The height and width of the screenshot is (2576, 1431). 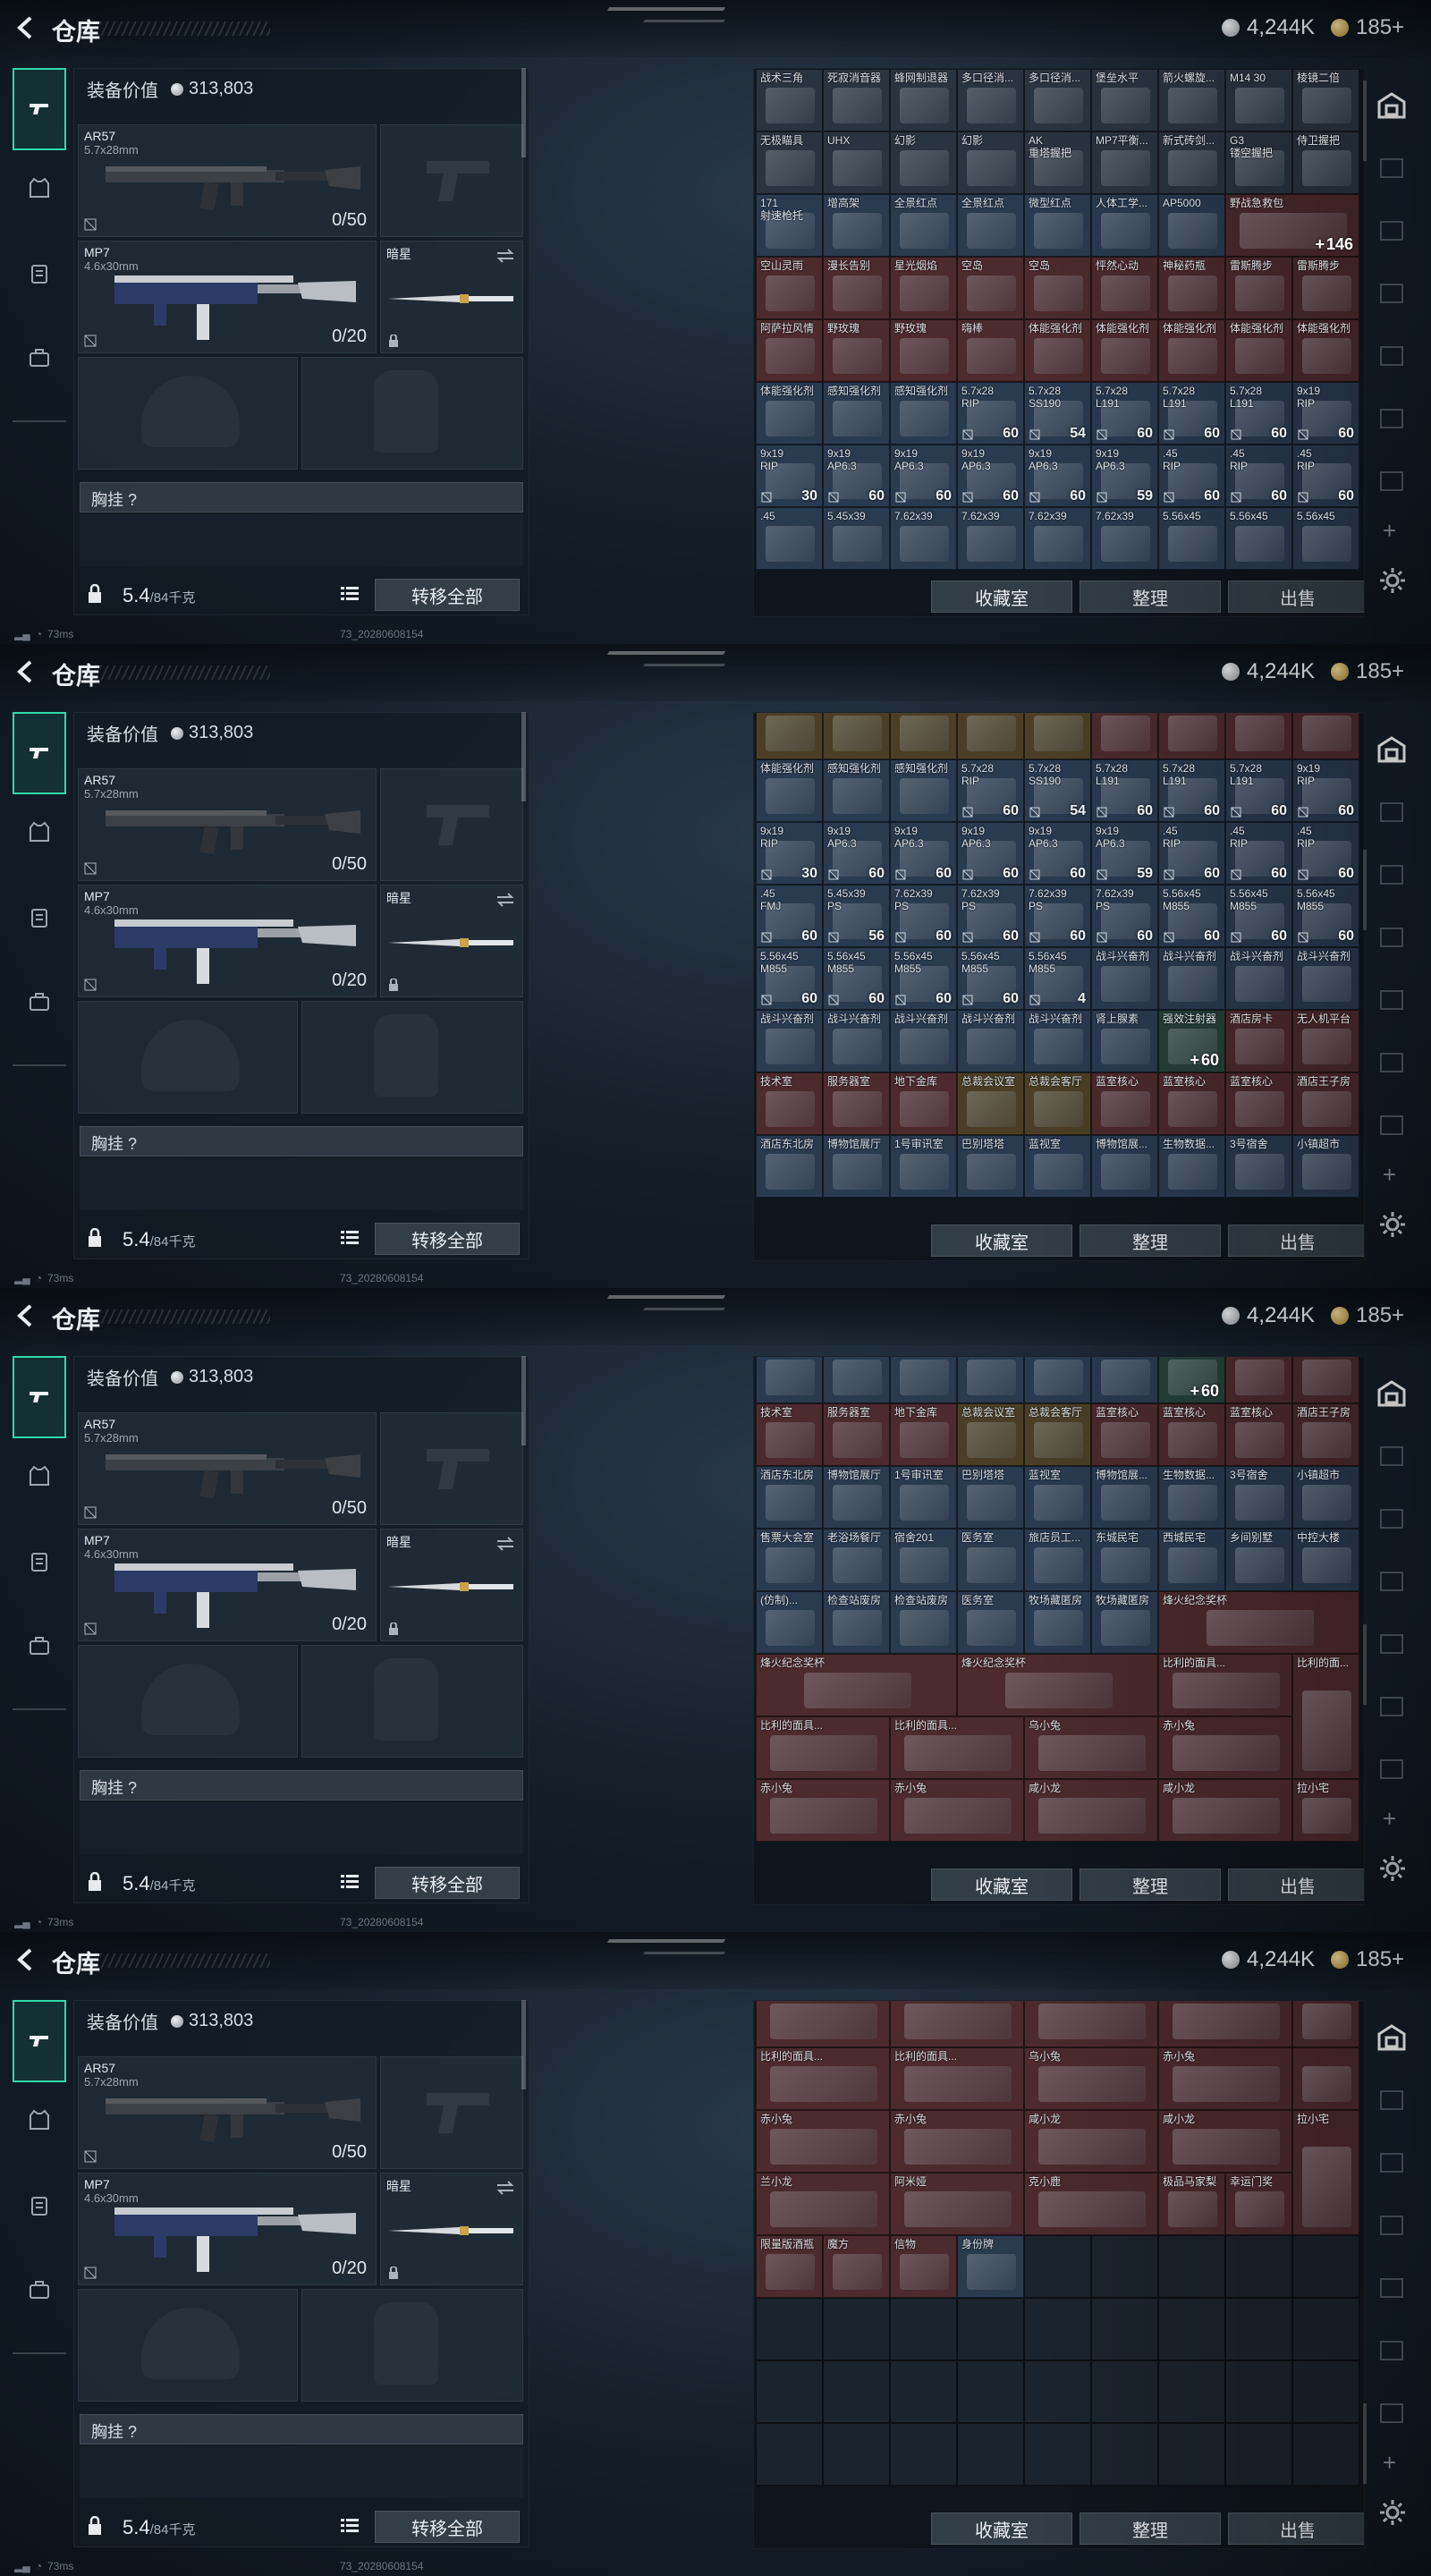 I want to click on stash-item: 医务室, so click(x=991, y=1560).